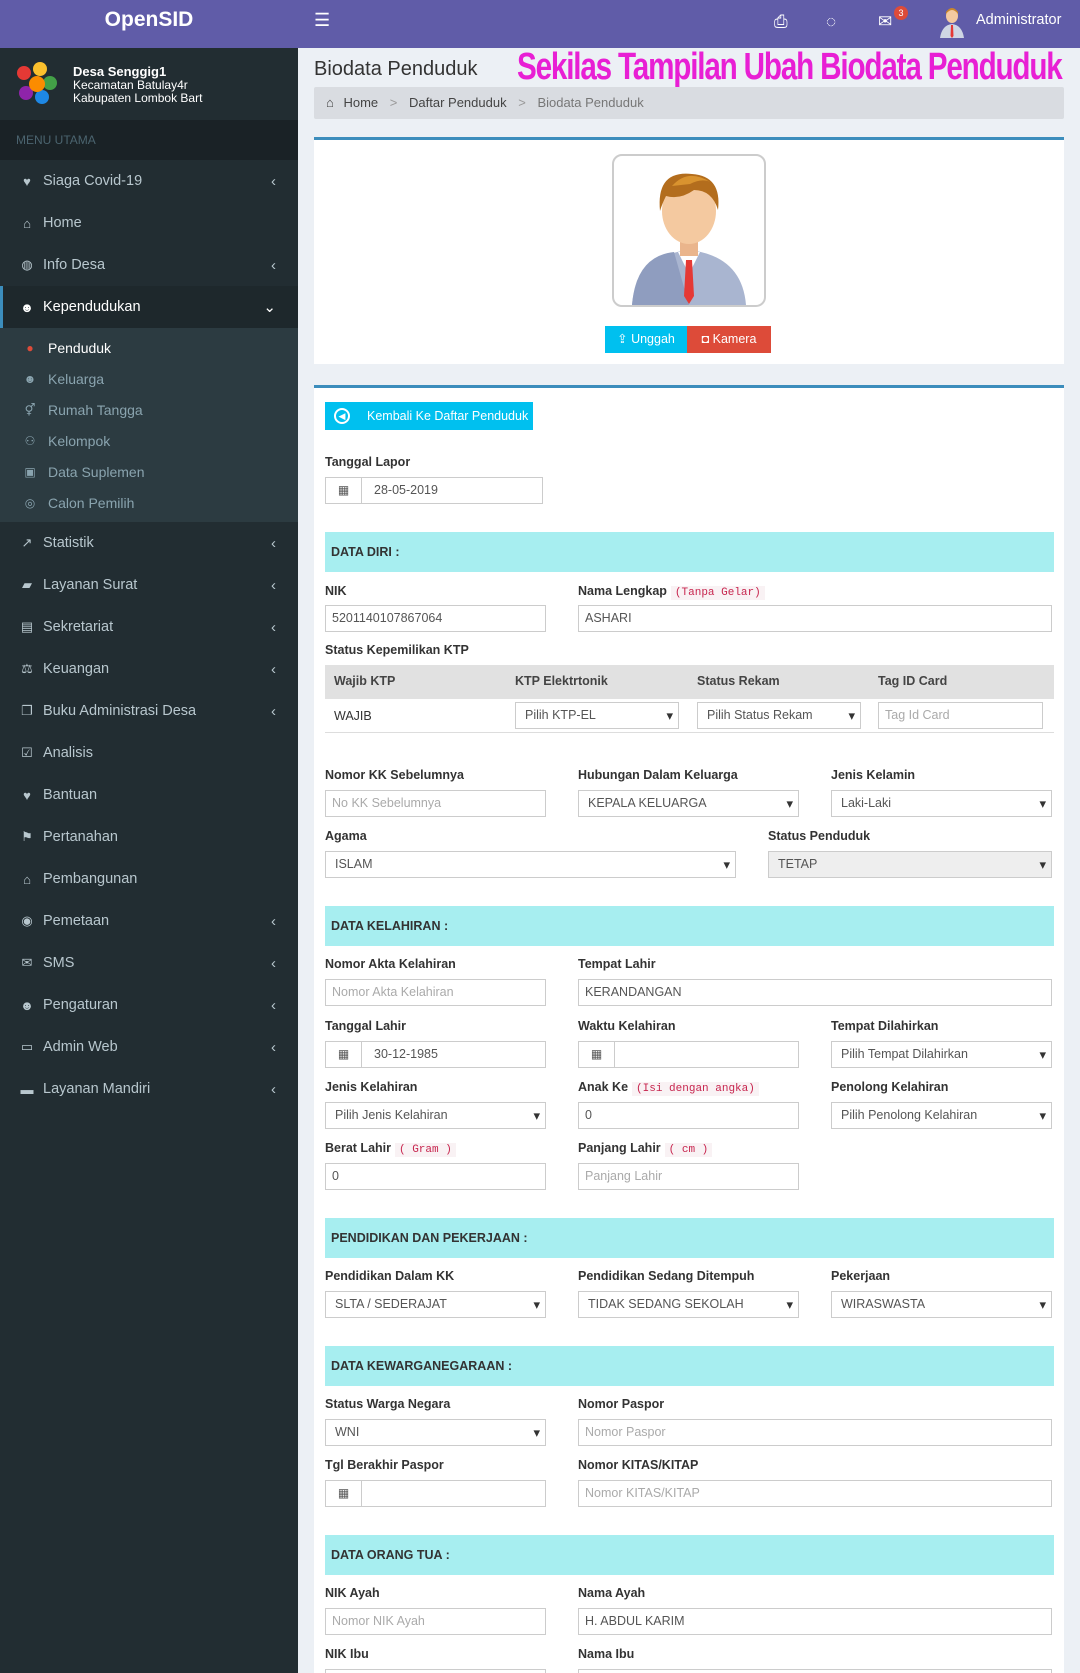 The height and width of the screenshot is (1673, 1080). What do you see at coordinates (941, 1054) in the screenshot?
I see `tempat-dilahirkan-select: Pilih Tempat Dilahirkan` at bounding box center [941, 1054].